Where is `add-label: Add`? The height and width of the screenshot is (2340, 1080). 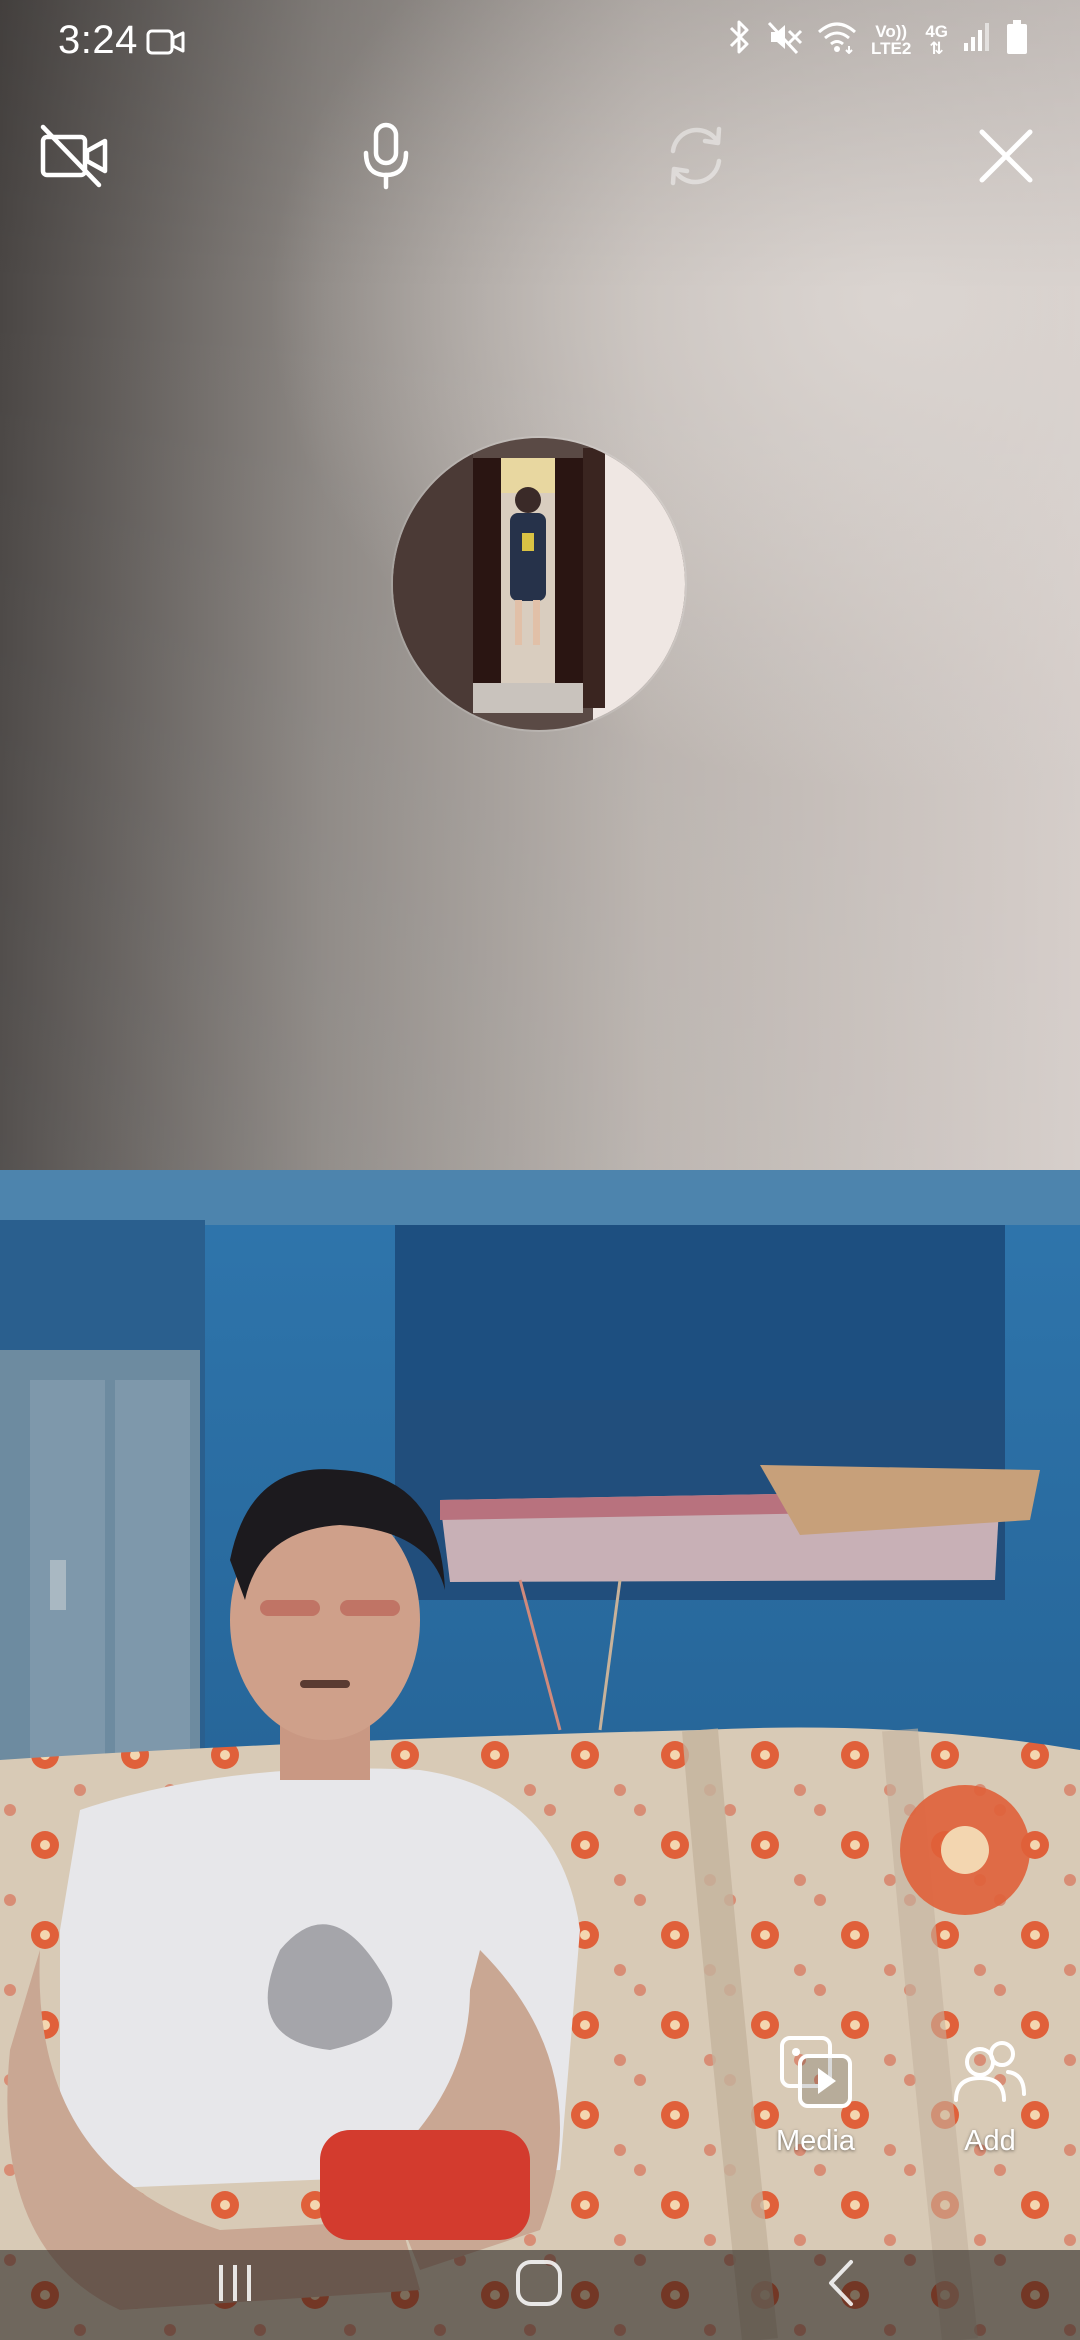
add-label: Add is located at coordinates (990, 2141).